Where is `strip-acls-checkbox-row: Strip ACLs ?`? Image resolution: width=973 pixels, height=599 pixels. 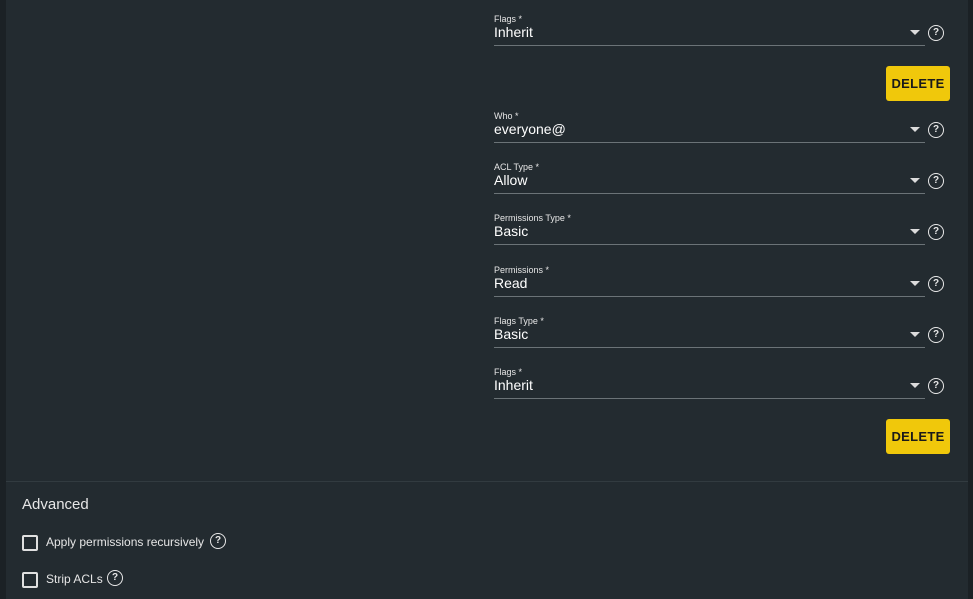 strip-acls-checkbox-row: Strip ACLs ? is located at coordinates (82, 580).